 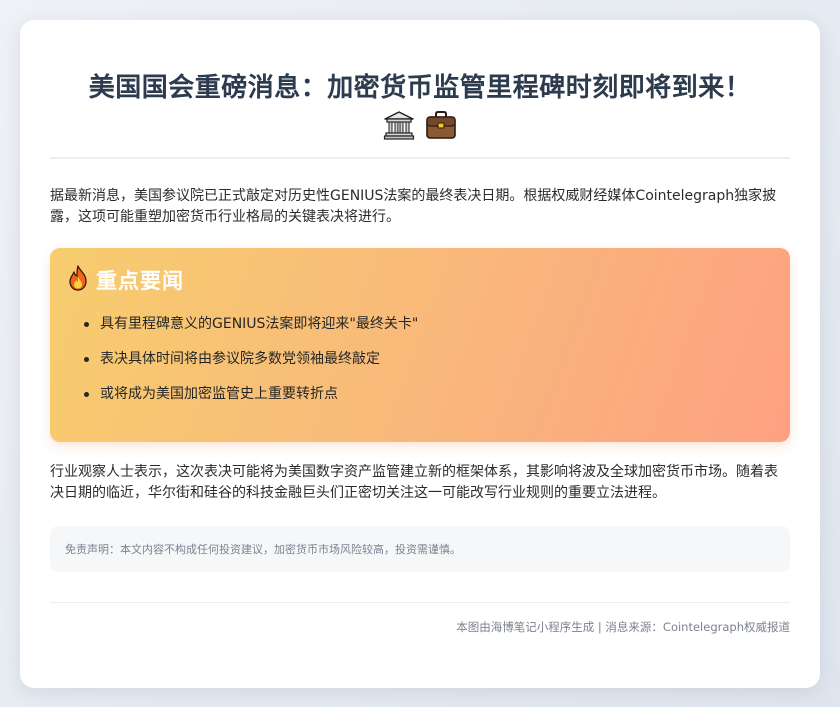 What do you see at coordinates (623, 627) in the screenshot?
I see `footer-text: 本图由海博笔记小程序生成 | 消息来源：Cointelegraph权威报道` at bounding box center [623, 627].